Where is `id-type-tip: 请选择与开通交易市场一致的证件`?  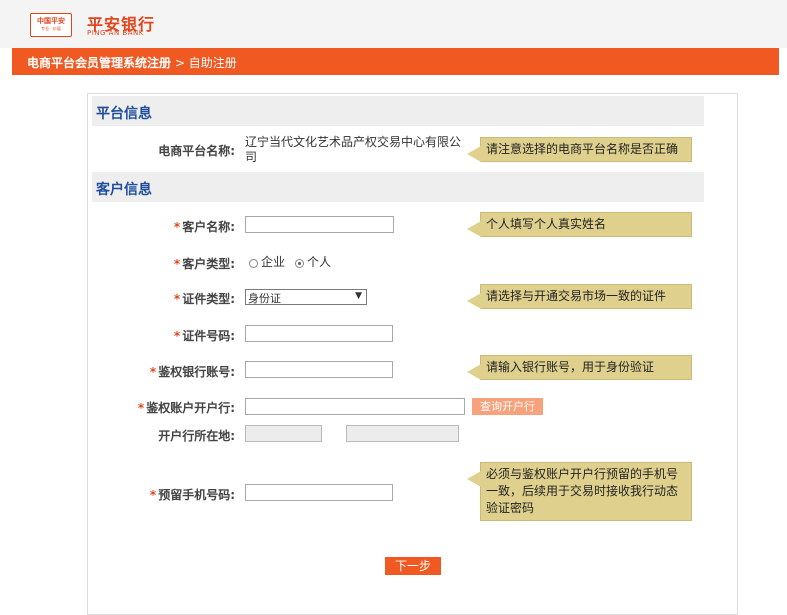 id-type-tip: 请选择与开通交易市场一致的证件 is located at coordinates (579, 296).